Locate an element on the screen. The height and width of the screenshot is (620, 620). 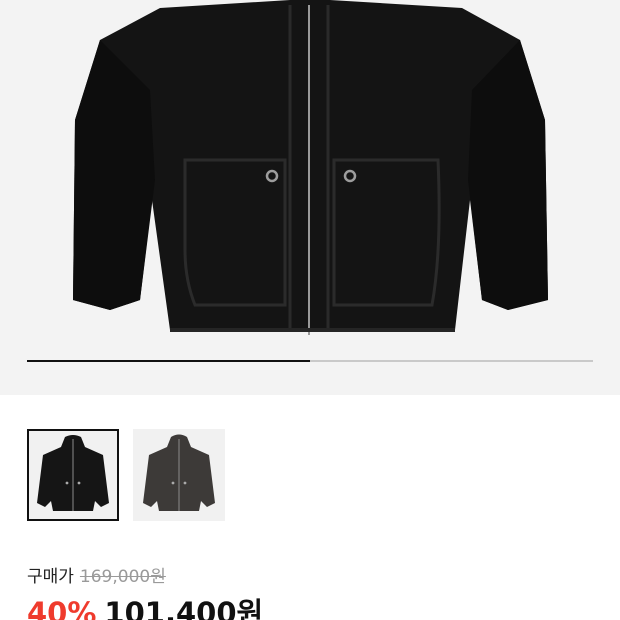
gallery-progress-bar is located at coordinates (310, 361).